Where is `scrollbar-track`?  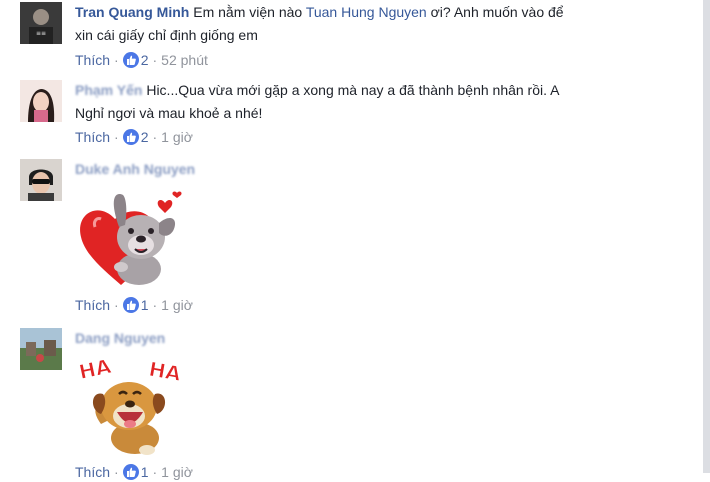 scrollbar-track is located at coordinates (706, 236).